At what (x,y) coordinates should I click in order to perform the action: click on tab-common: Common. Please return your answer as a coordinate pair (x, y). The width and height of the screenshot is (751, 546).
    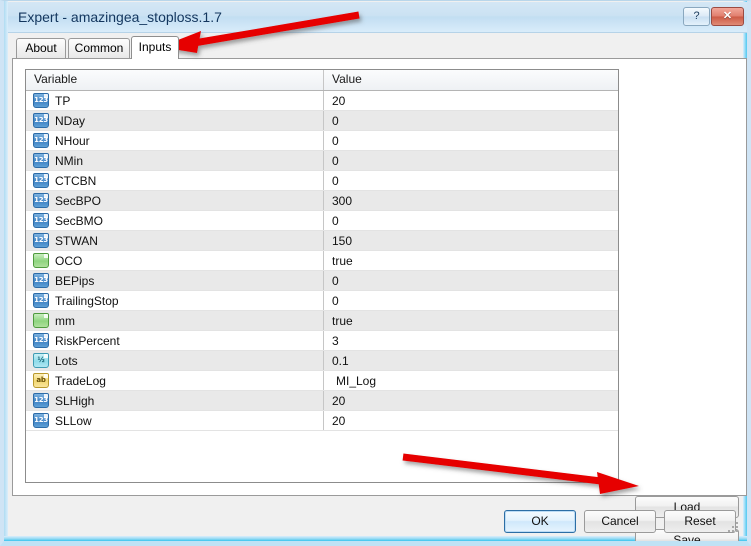
    Looking at the image, I should click on (99, 48).